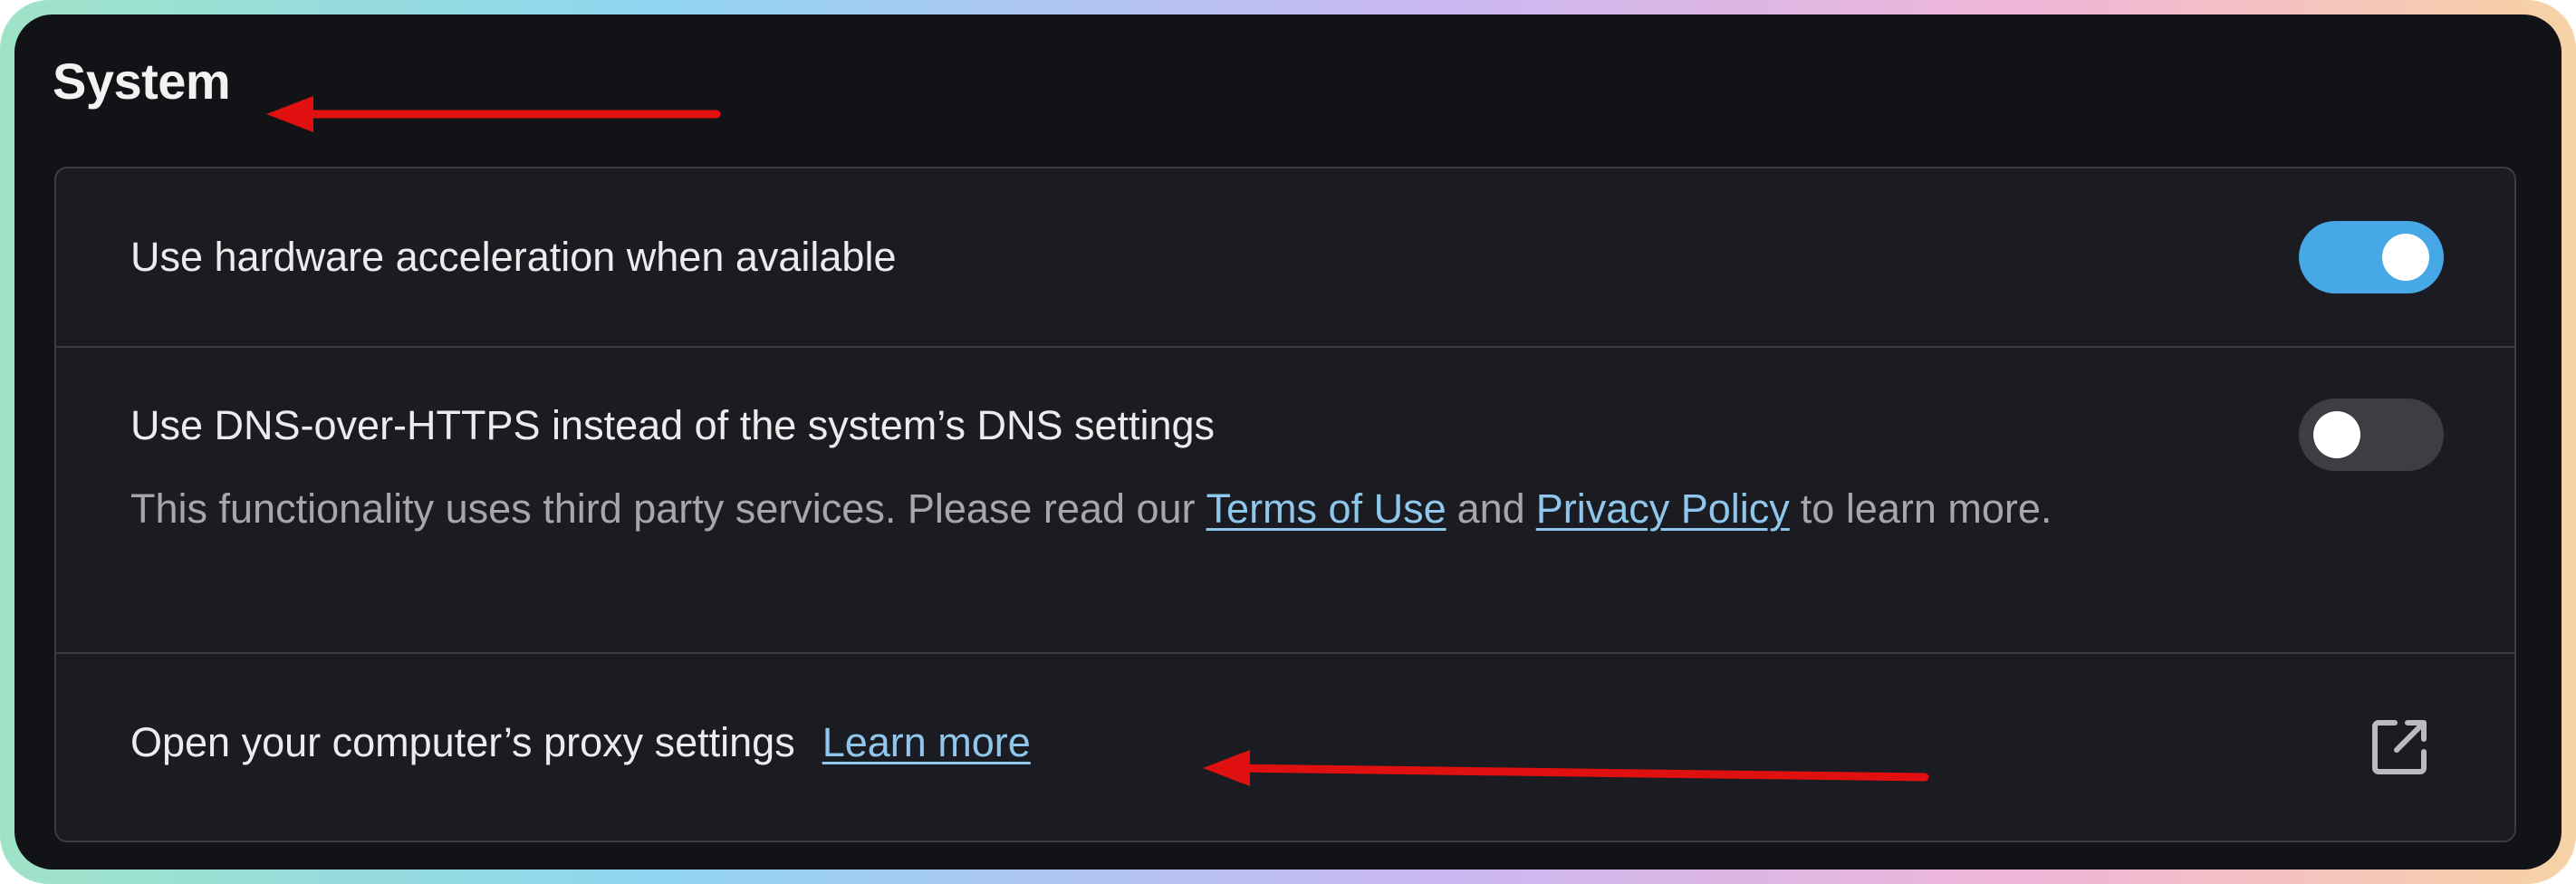 Image resolution: width=2576 pixels, height=884 pixels. I want to click on section-title: System, so click(142, 81).